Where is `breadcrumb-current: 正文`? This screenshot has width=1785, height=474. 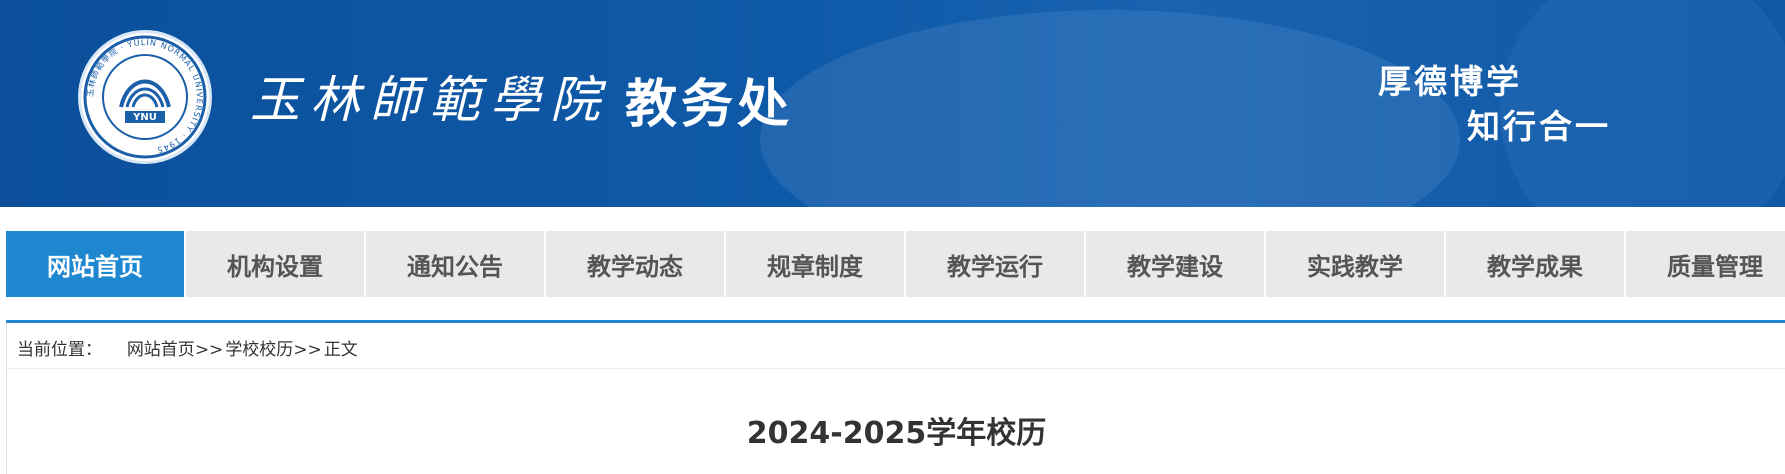 breadcrumb-current: 正文 is located at coordinates (340, 350).